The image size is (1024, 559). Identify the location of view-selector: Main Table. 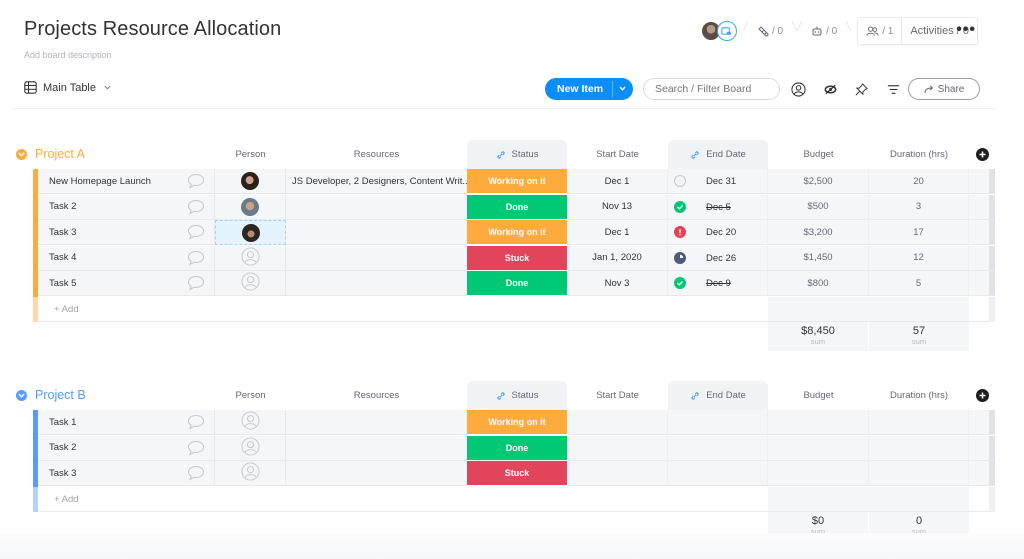
(67, 87).